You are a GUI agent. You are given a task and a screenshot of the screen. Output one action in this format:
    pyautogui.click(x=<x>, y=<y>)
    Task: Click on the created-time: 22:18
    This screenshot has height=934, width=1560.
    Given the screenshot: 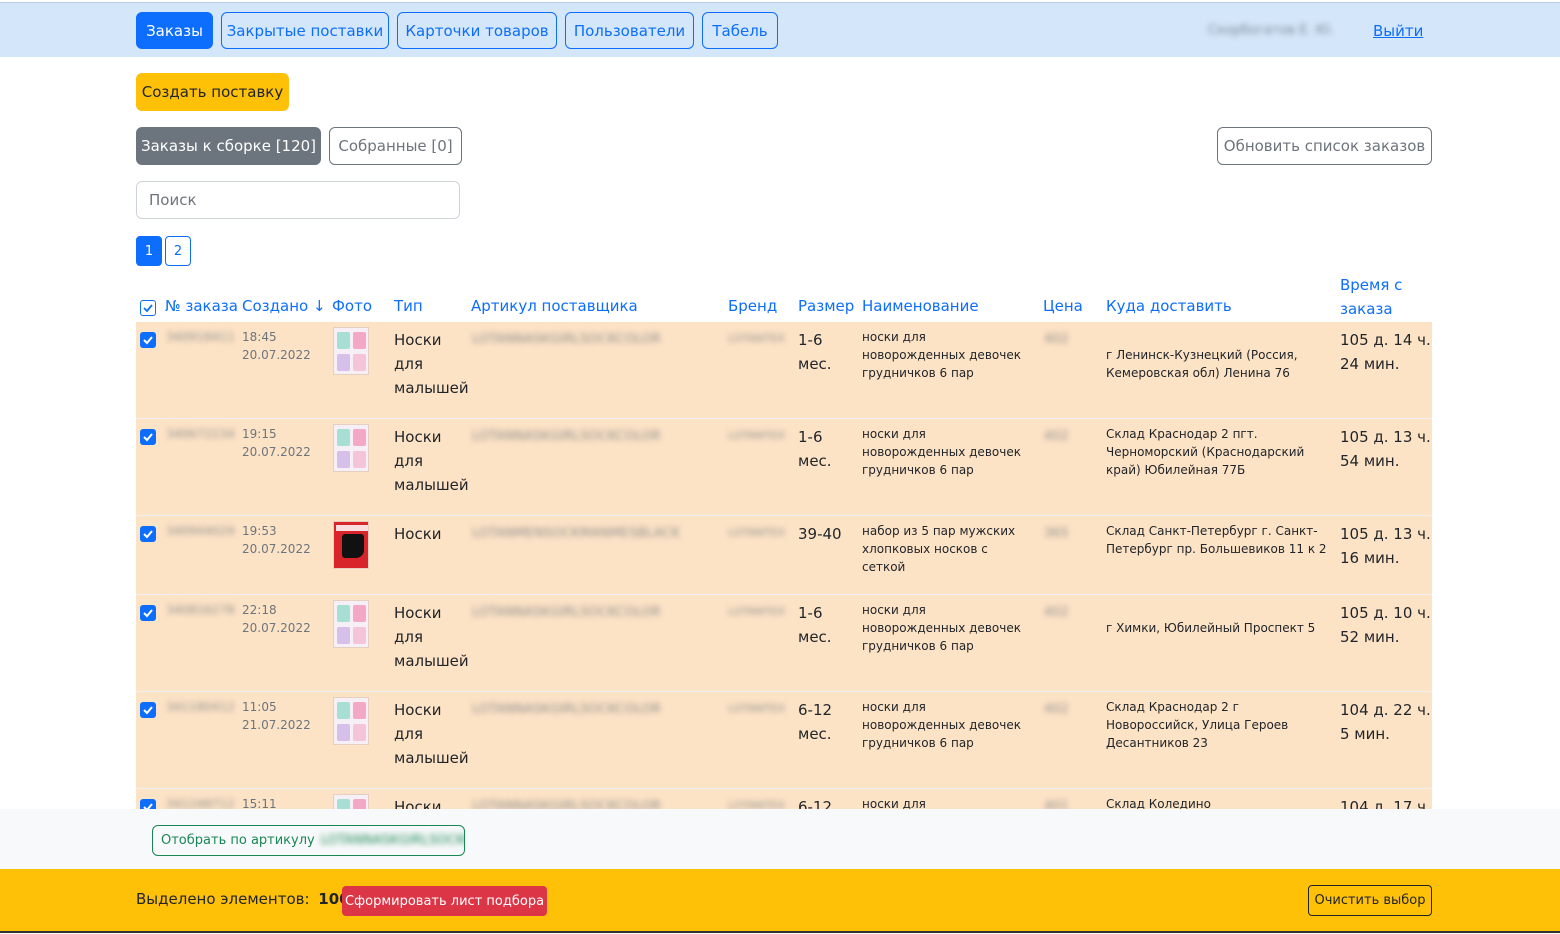 What is the action you would take?
    pyautogui.click(x=259, y=610)
    